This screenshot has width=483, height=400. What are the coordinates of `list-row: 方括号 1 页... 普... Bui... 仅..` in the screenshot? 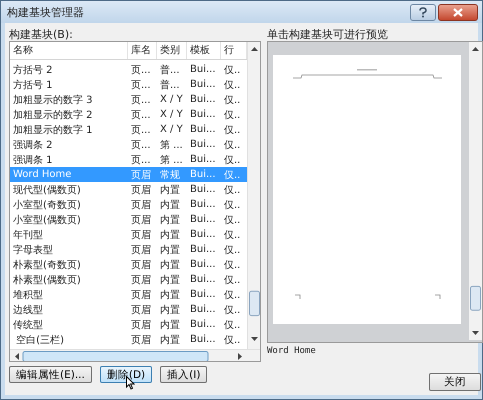 It's located at (128, 84).